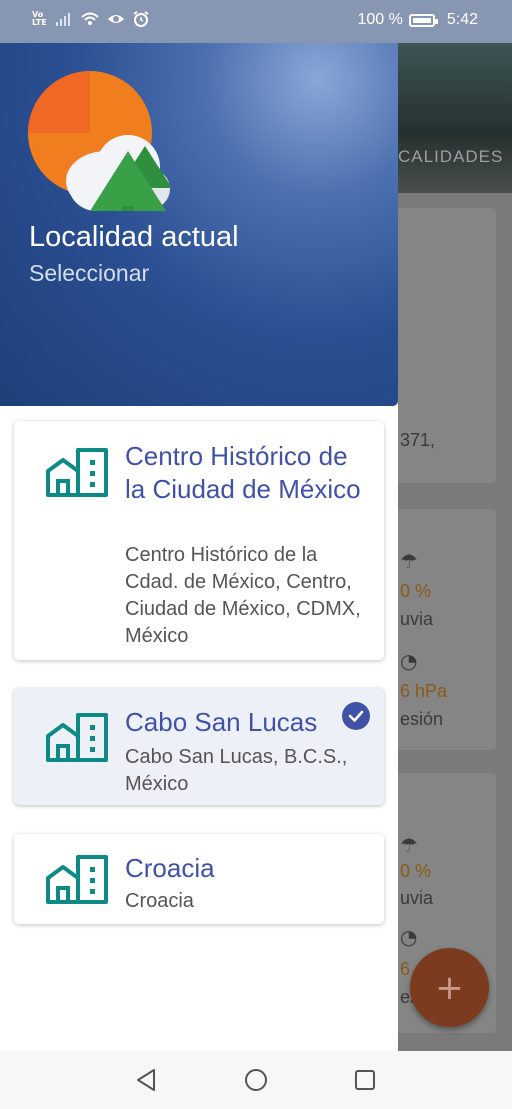  What do you see at coordinates (447, 345) in the screenshot?
I see `background-card: 371,` at bounding box center [447, 345].